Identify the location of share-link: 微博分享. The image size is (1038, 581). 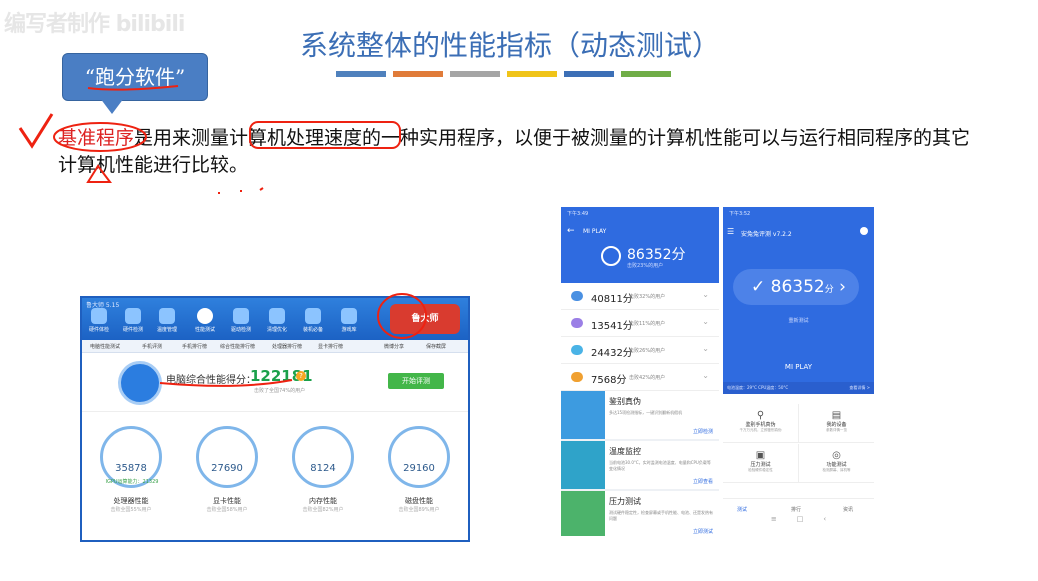
(394, 346).